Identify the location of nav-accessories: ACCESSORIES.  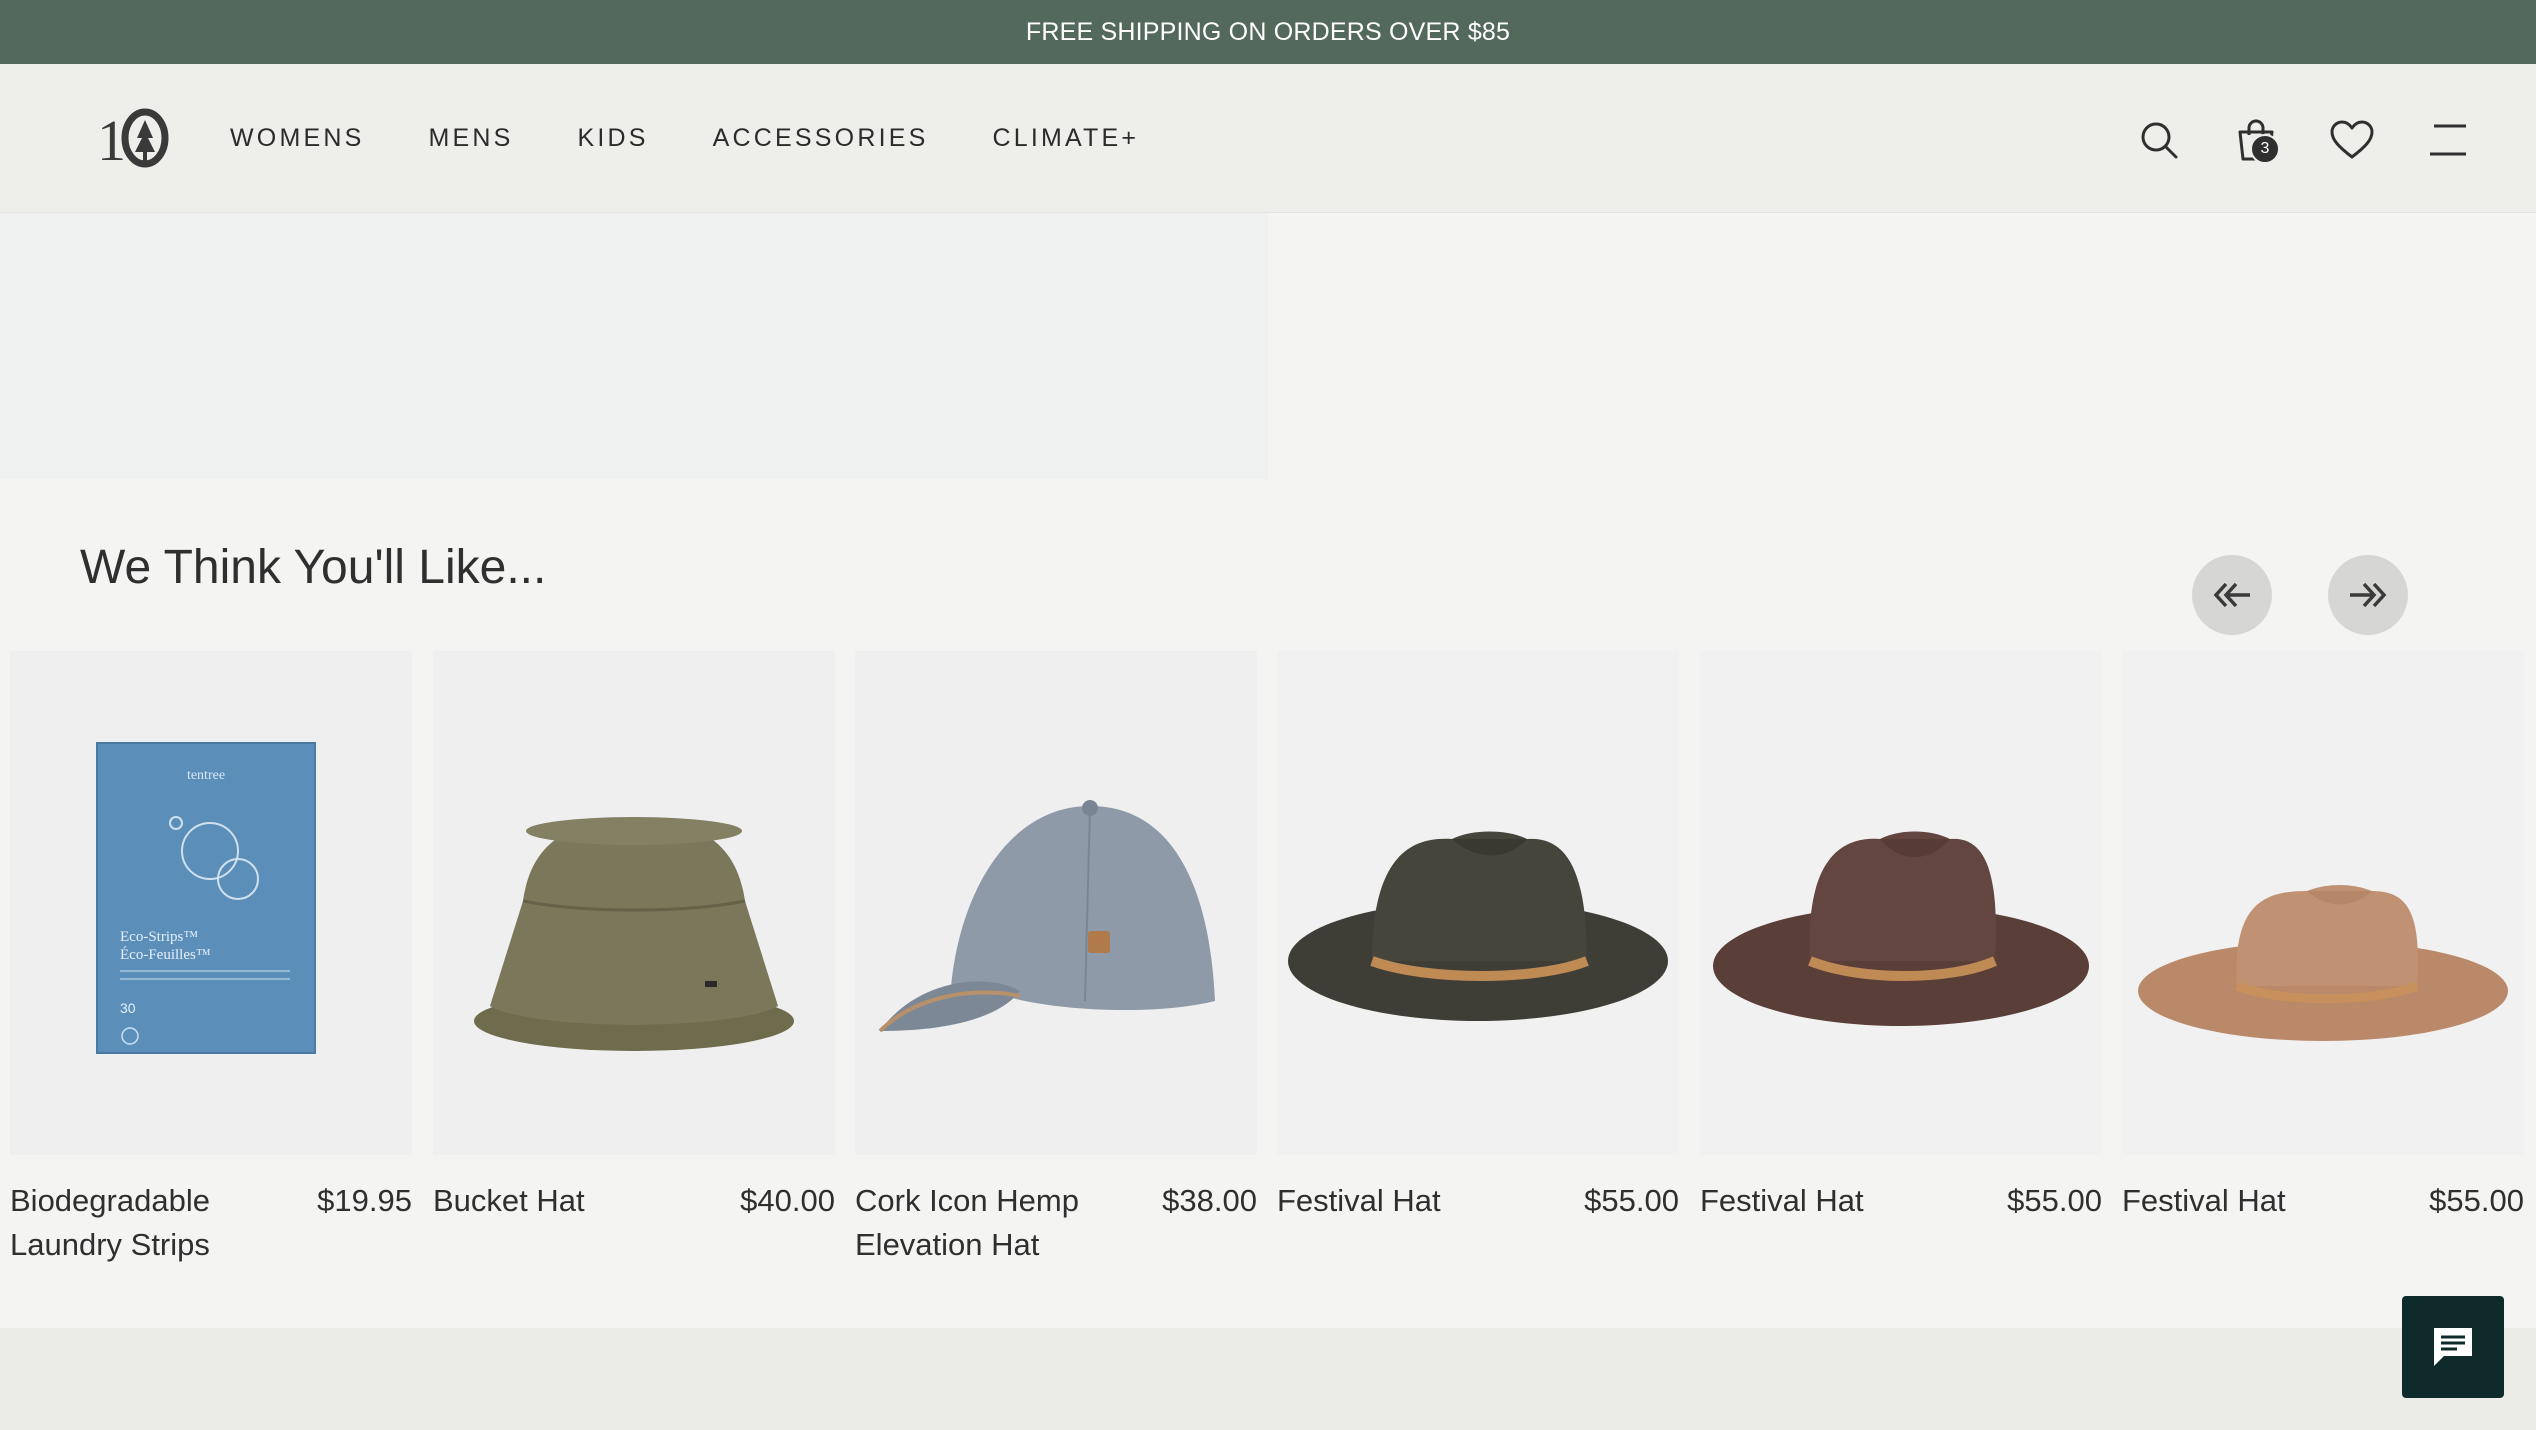
(821, 138).